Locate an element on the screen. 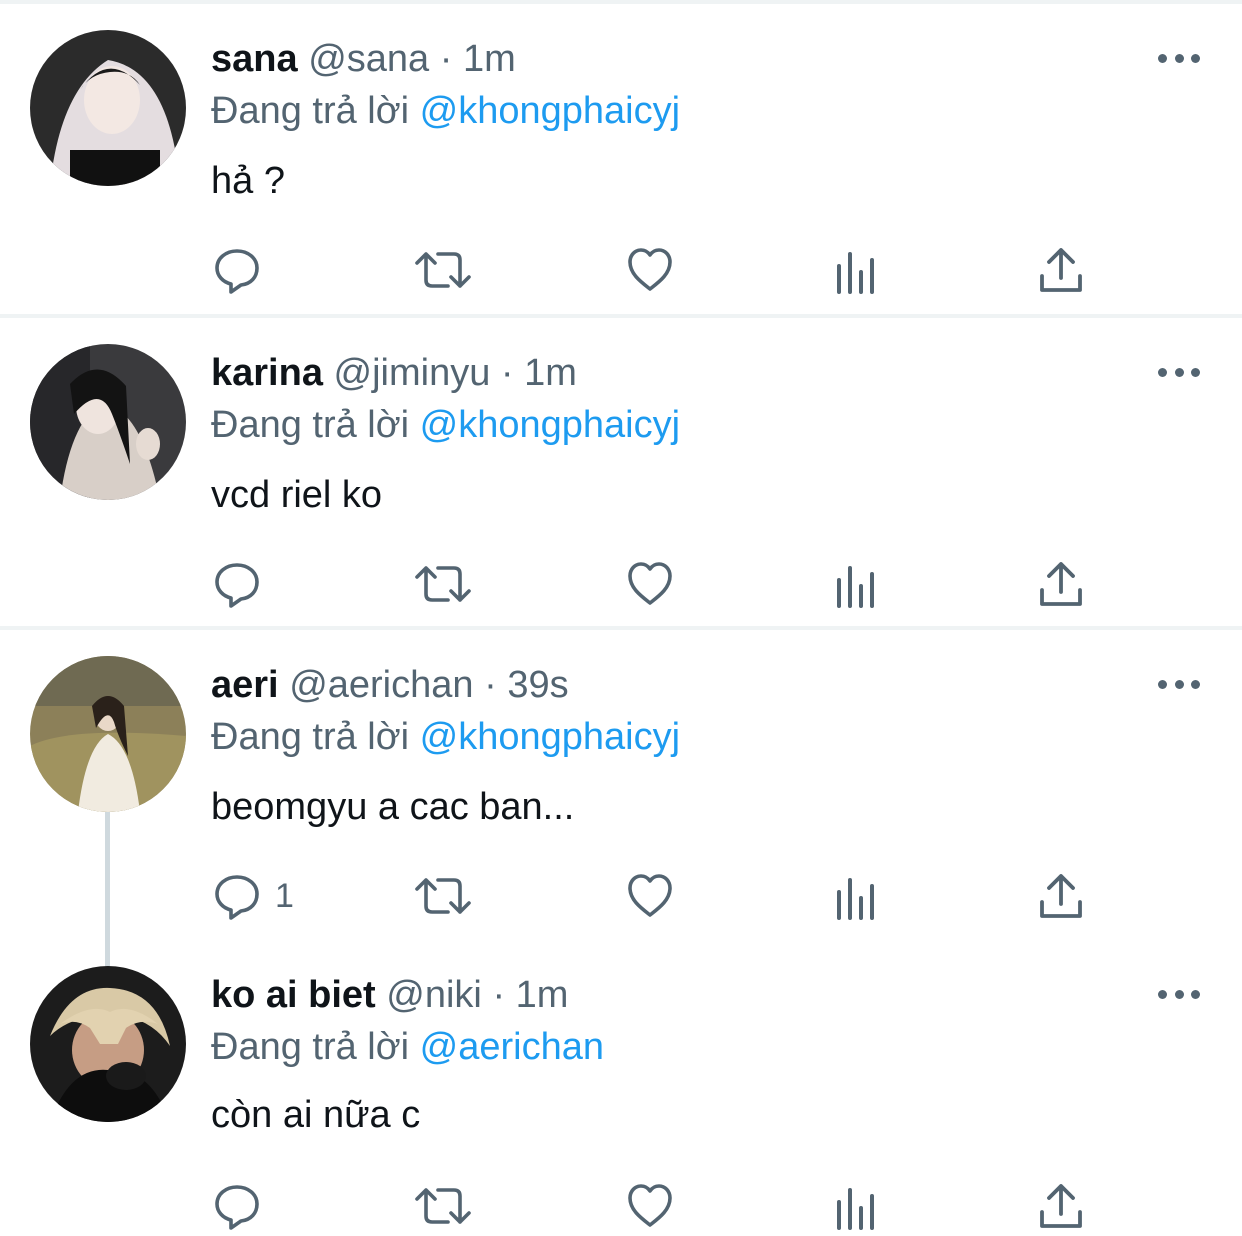 This screenshot has width=1242, height=1236. tweet-header: aeri @aerichan · 39s is located at coordinates (390, 685).